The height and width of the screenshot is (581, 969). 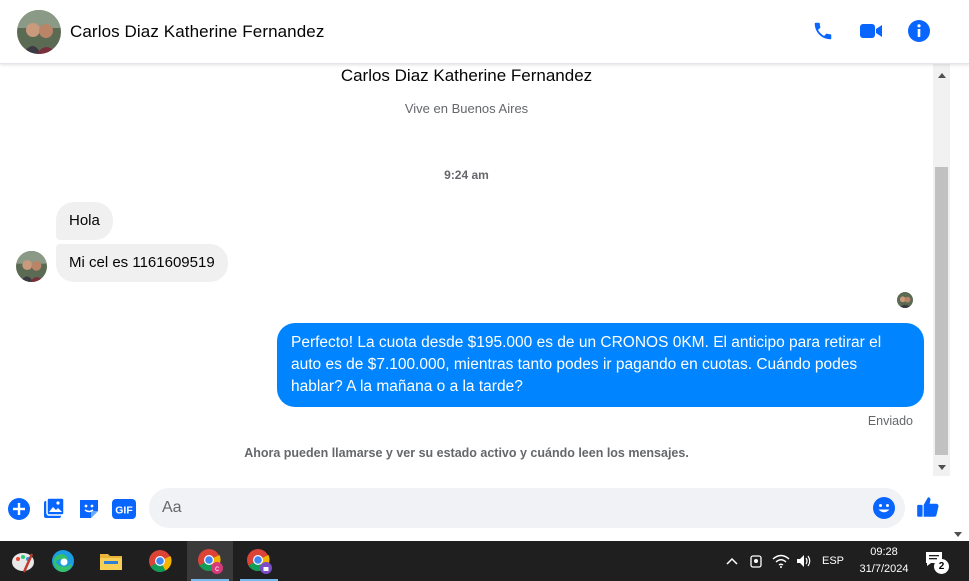 I want to click on profile-location: Vive en Buenos Aires, so click(x=466, y=108).